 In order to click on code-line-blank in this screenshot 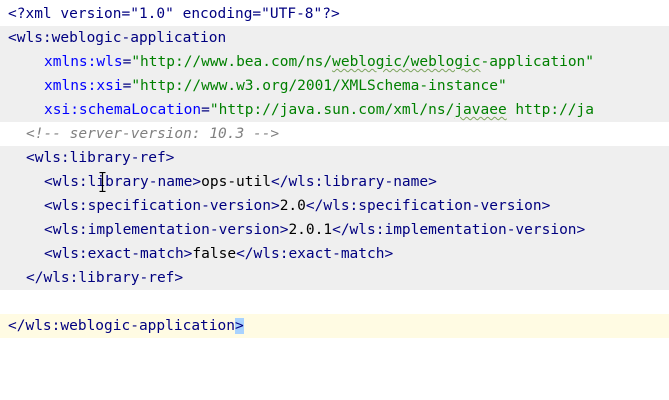, I will do `click(334, 302)`.